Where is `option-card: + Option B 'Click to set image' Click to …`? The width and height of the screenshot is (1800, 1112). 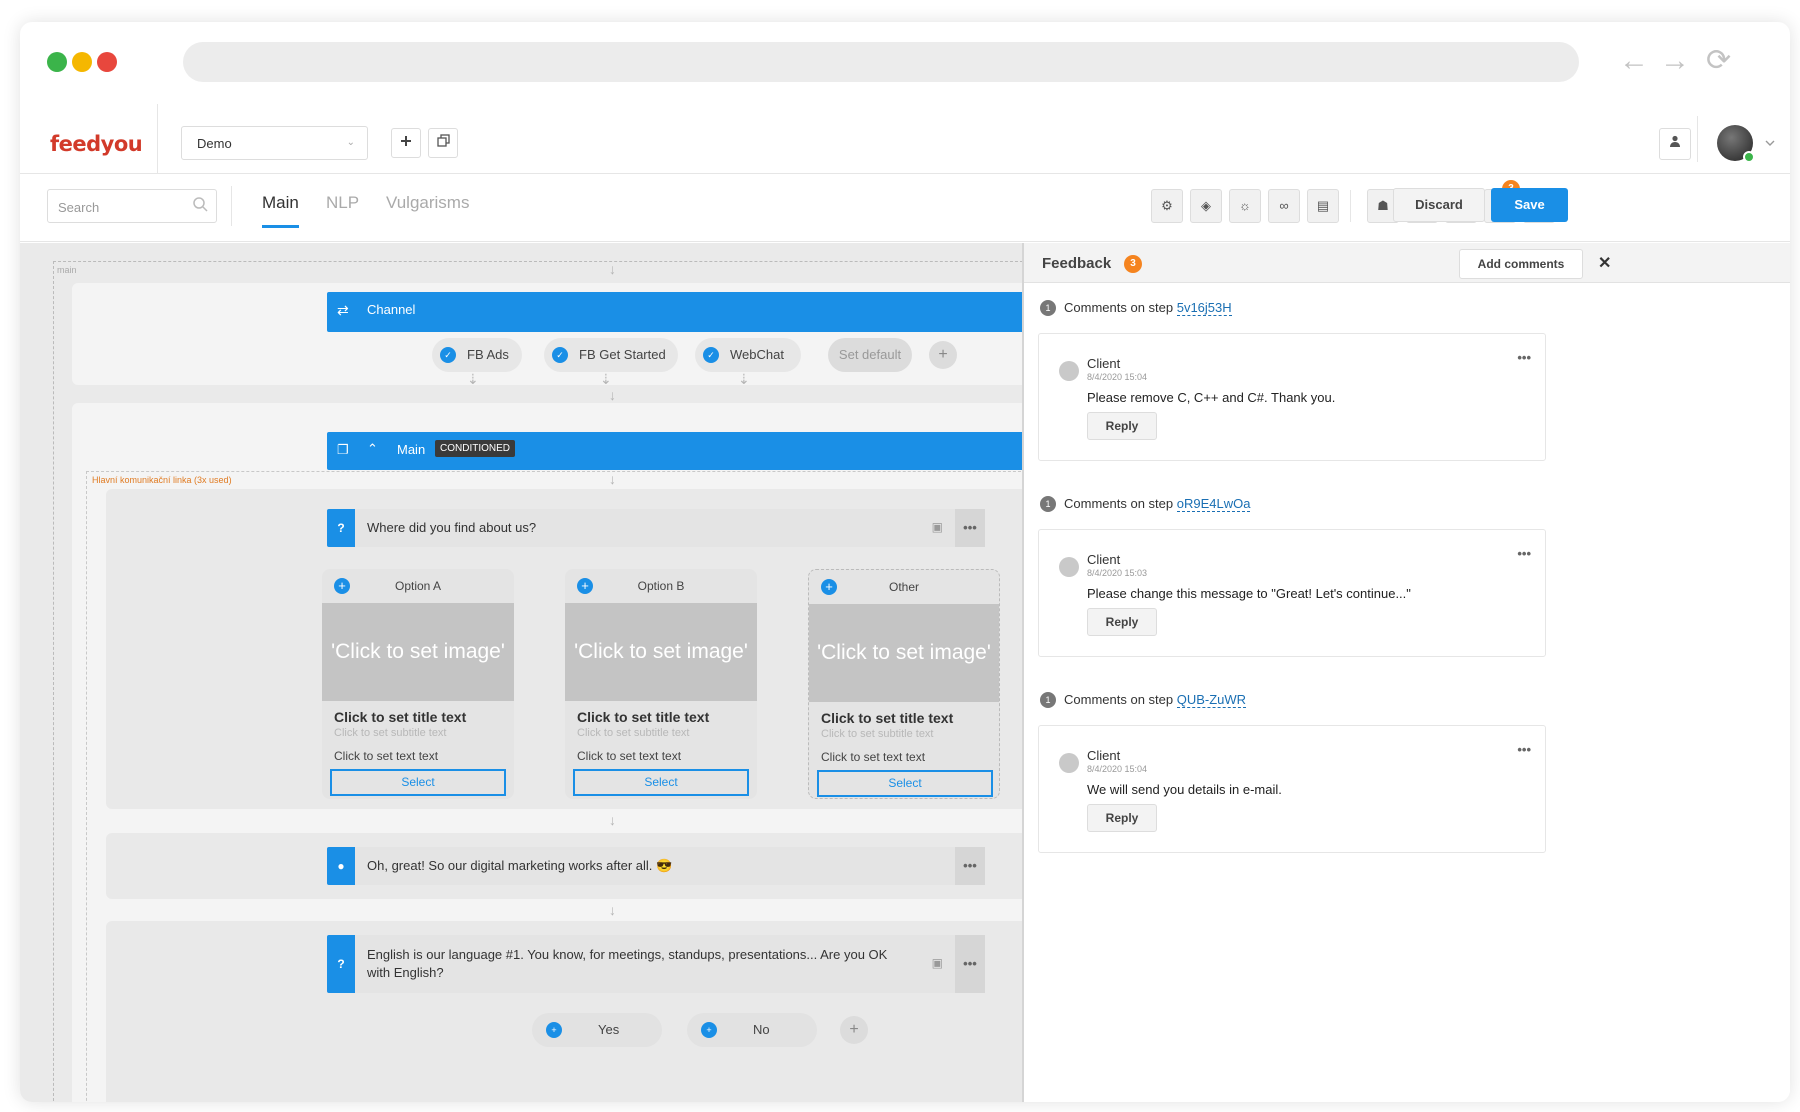
option-card: + Option B 'Click to set image' Click to … is located at coordinates (661, 684).